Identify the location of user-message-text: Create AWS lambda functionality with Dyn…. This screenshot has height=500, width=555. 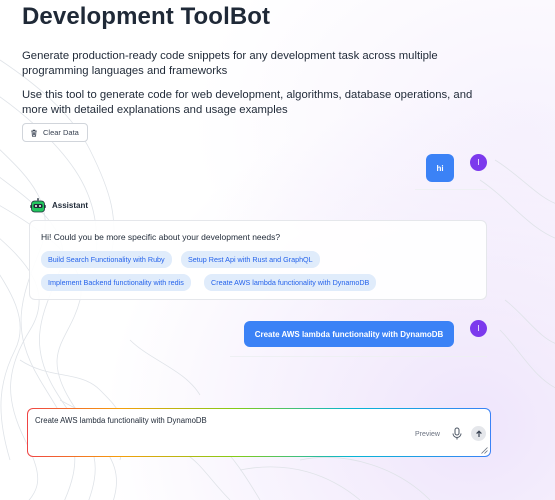
(349, 334).